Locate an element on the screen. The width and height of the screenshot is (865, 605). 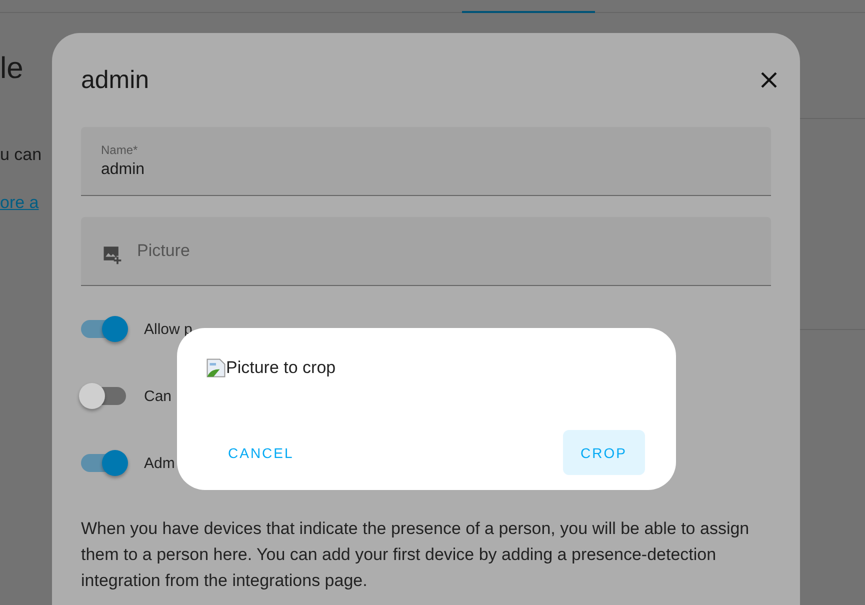
cancel-button: CANCEL is located at coordinates (261, 452).